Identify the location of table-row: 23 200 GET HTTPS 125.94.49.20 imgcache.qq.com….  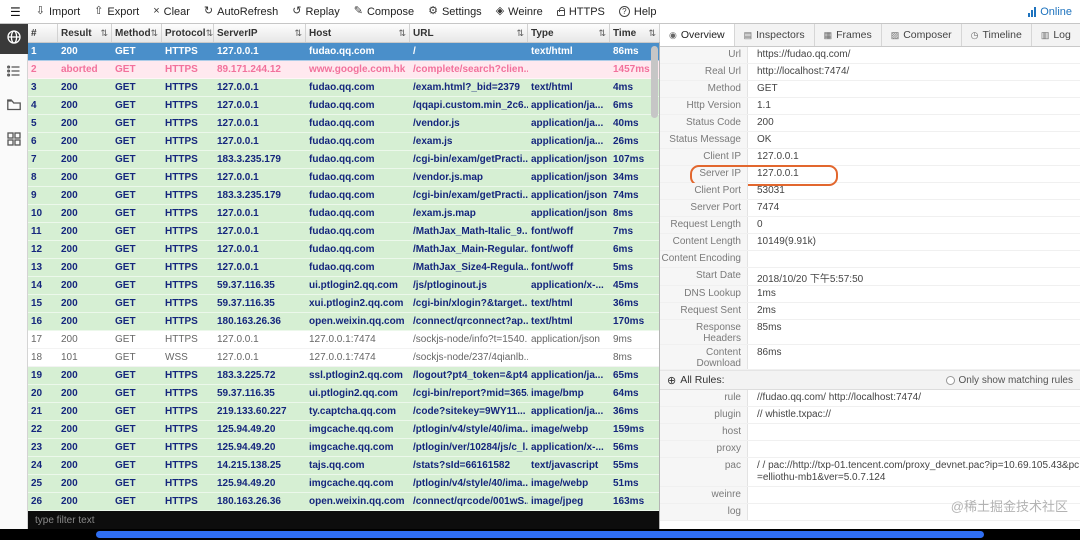
(343, 448).